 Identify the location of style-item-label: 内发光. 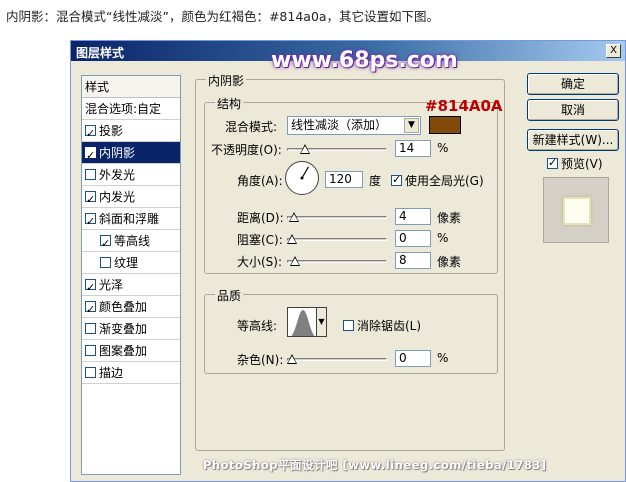
(117, 197).